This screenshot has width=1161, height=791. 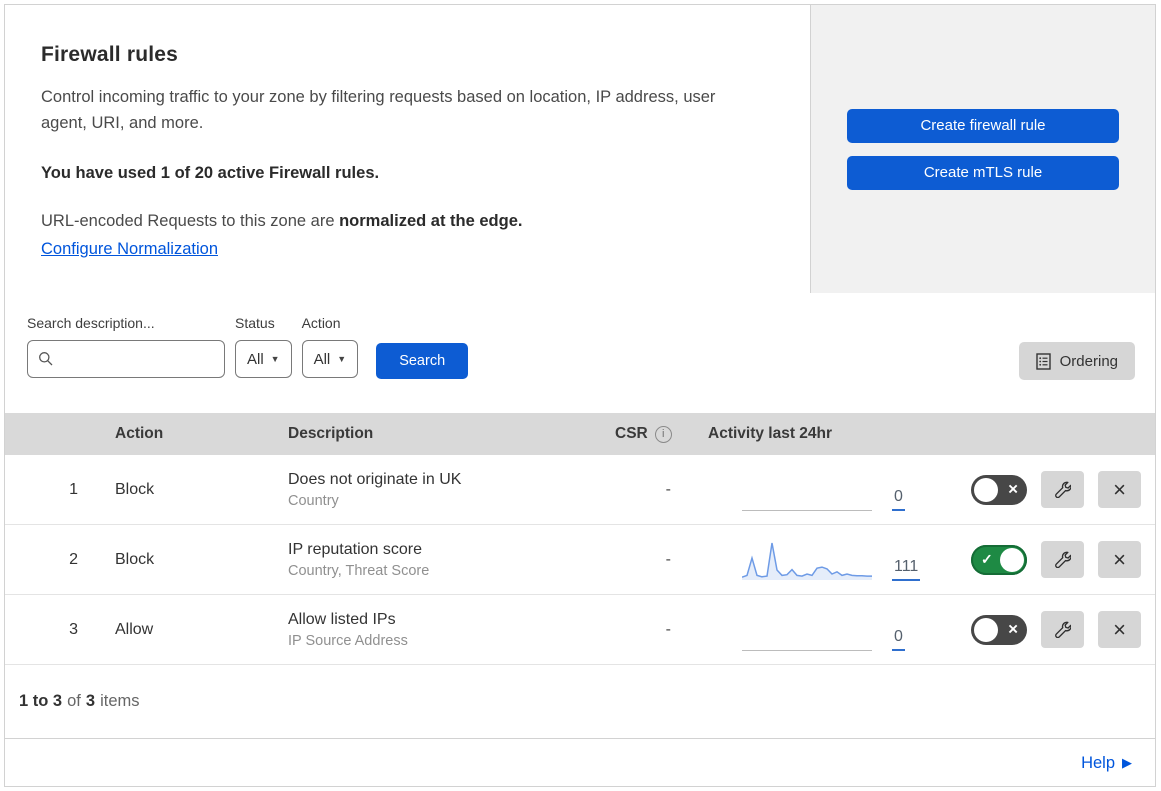 What do you see at coordinates (580, 763) in the screenshot?
I see `help-row: Help ▶` at bounding box center [580, 763].